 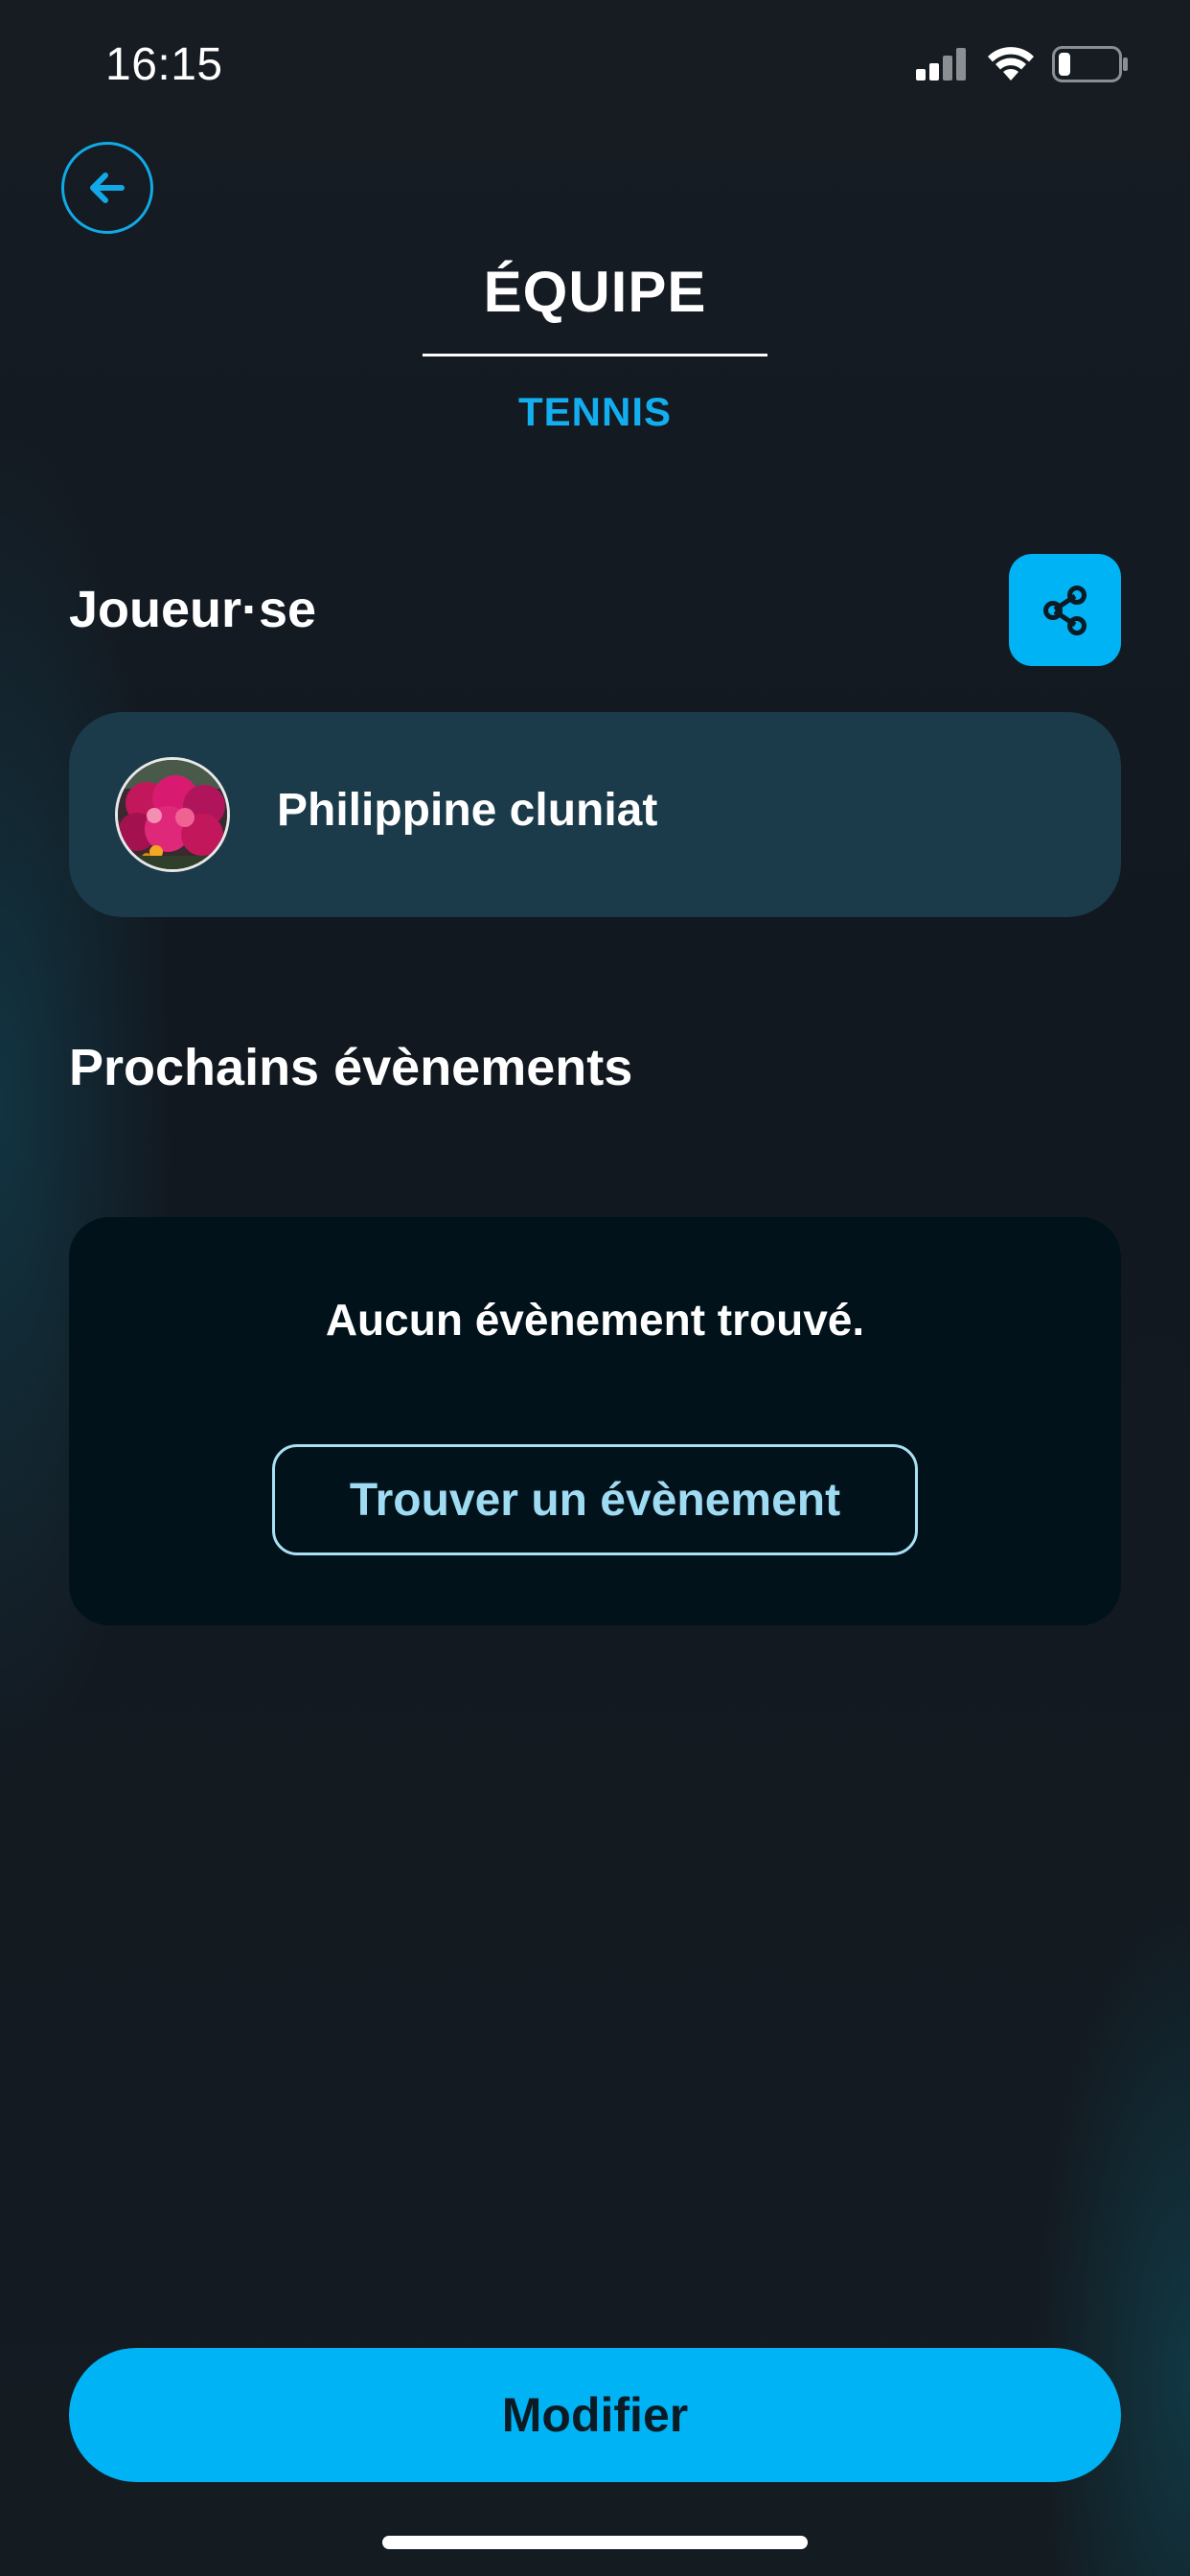 I want to click on page-title: ÉQUIPE, so click(x=595, y=292).